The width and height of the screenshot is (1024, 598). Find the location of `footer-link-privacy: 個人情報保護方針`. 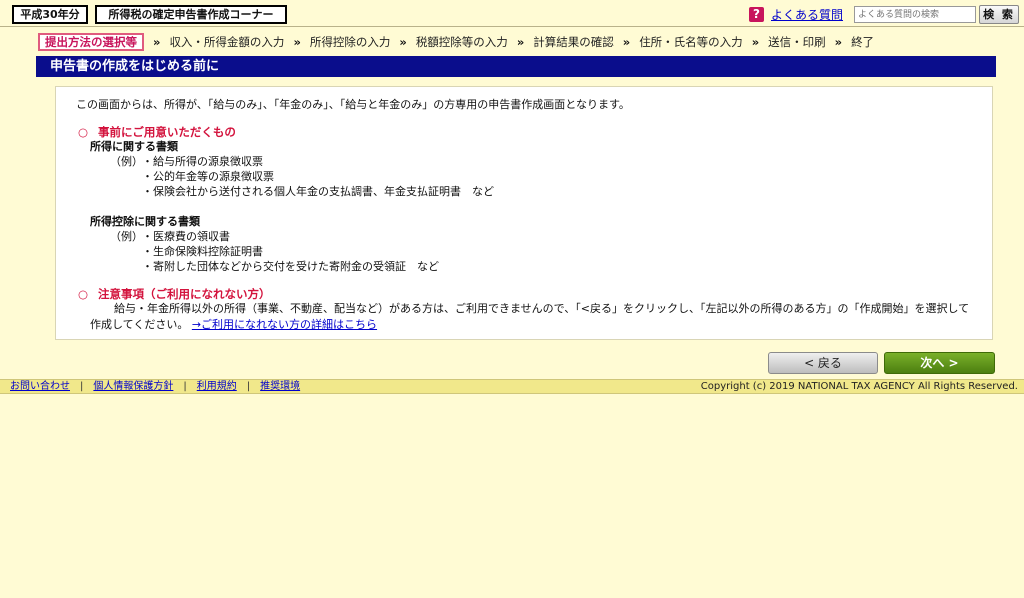

footer-link-privacy: 個人情報保護方針 is located at coordinates (133, 386).